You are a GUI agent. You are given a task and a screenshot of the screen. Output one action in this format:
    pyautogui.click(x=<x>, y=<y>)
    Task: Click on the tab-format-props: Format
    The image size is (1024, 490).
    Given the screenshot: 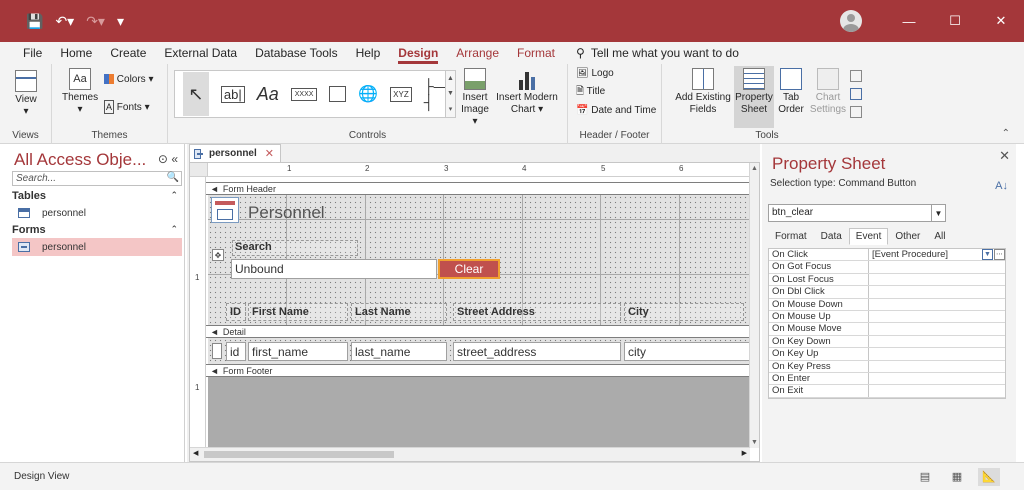 What is the action you would take?
    pyautogui.click(x=791, y=236)
    